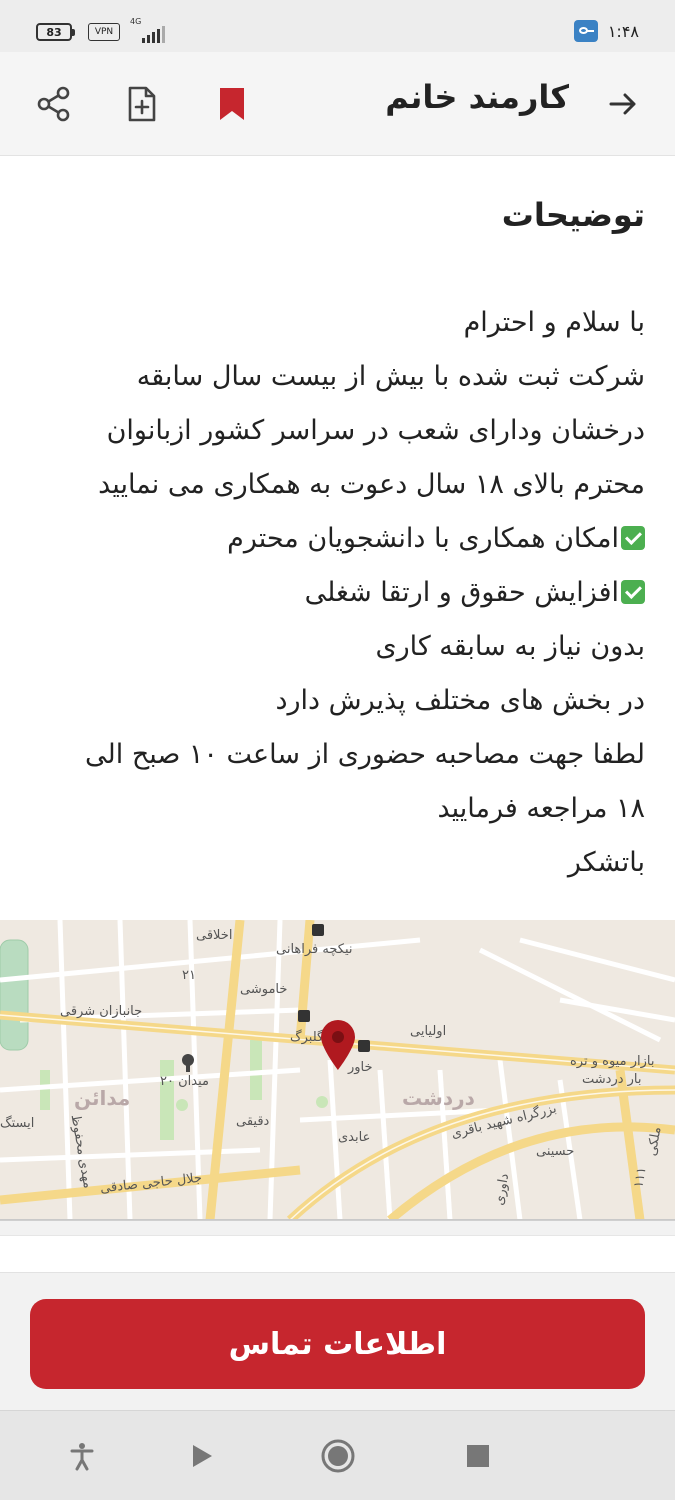 The height and width of the screenshot is (1500, 675). I want to click on map-label: بار دردشت, so click(612, 1079).